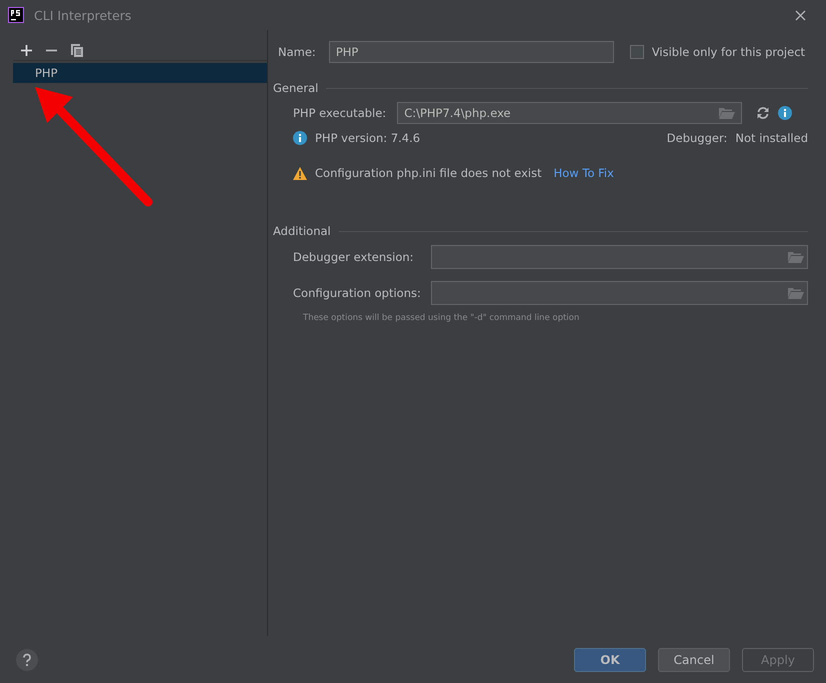 This screenshot has width=826, height=683. Describe the element at coordinates (83, 15) in the screenshot. I see `window-title: CLI Interpreters` at that location.